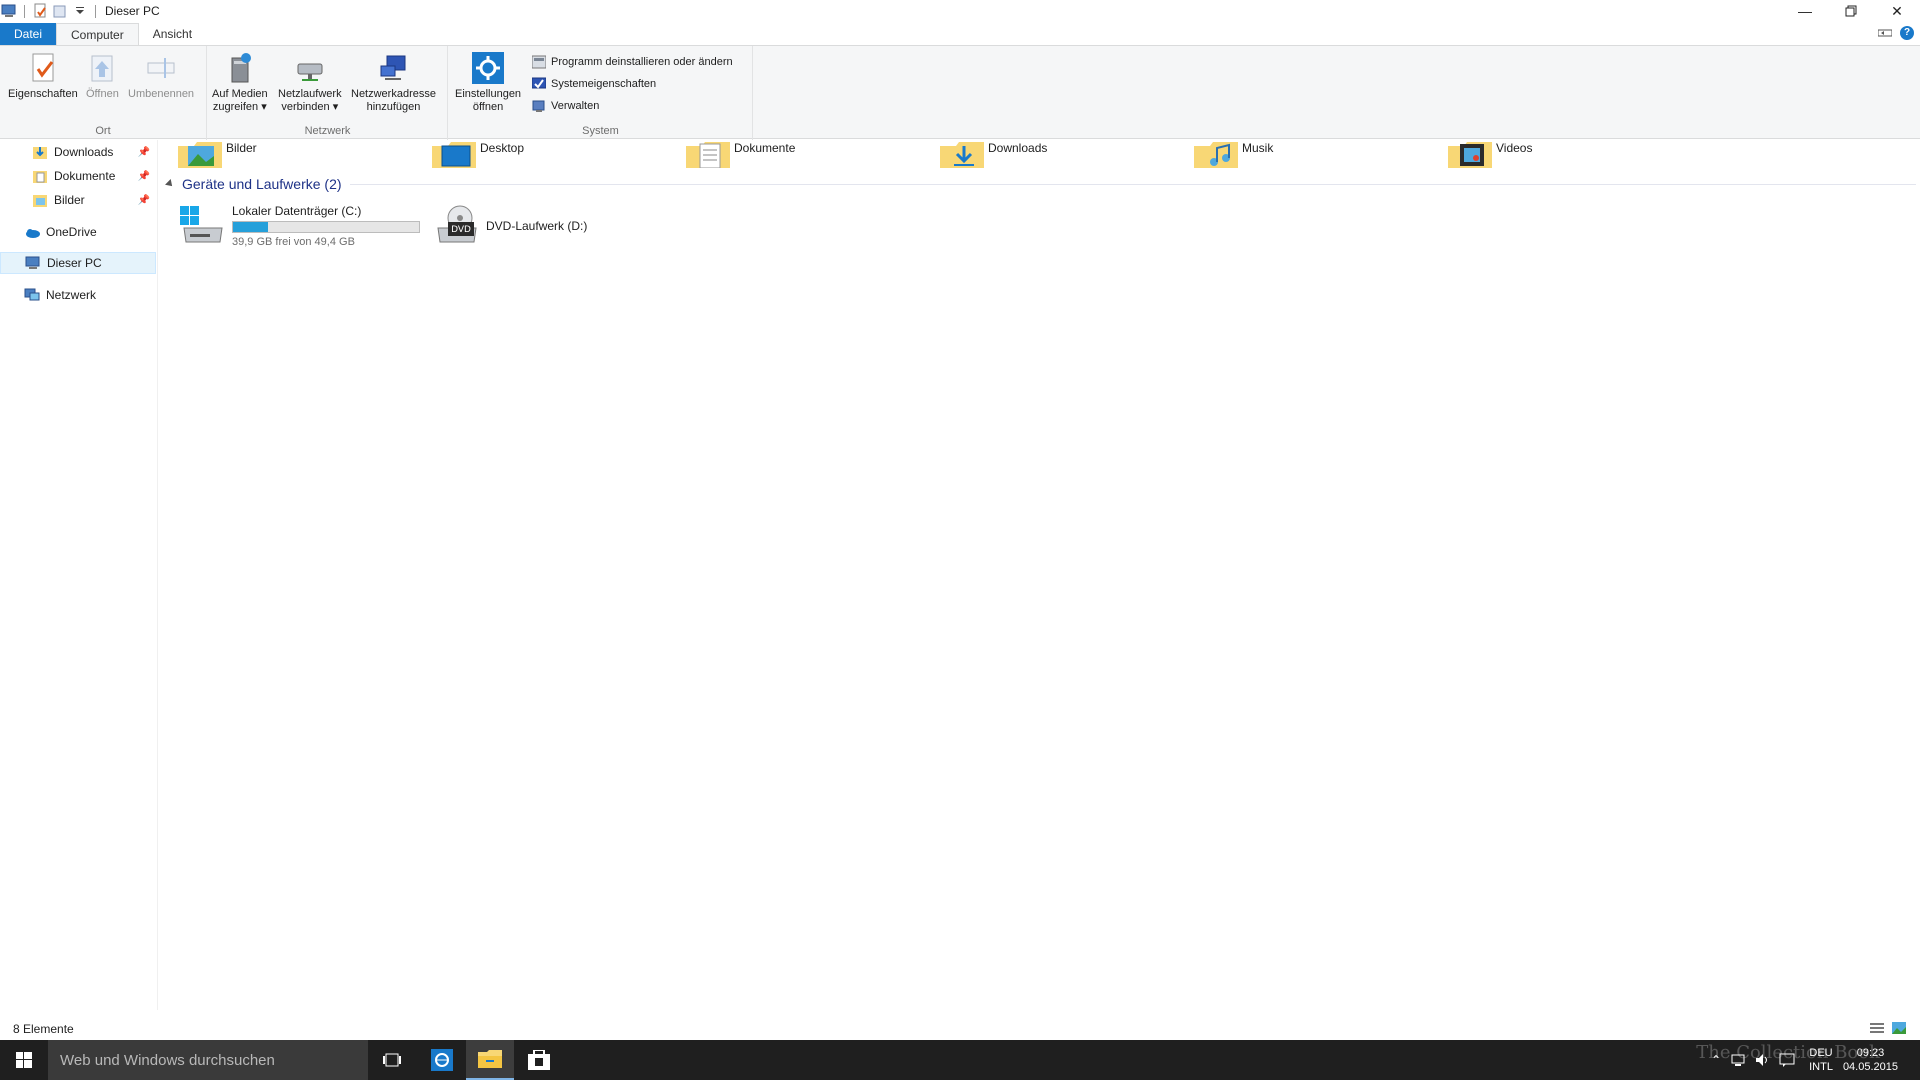 The height and width of the screenshot is (1080, 1920). I want to click on manage-icon, so click(538, 106).